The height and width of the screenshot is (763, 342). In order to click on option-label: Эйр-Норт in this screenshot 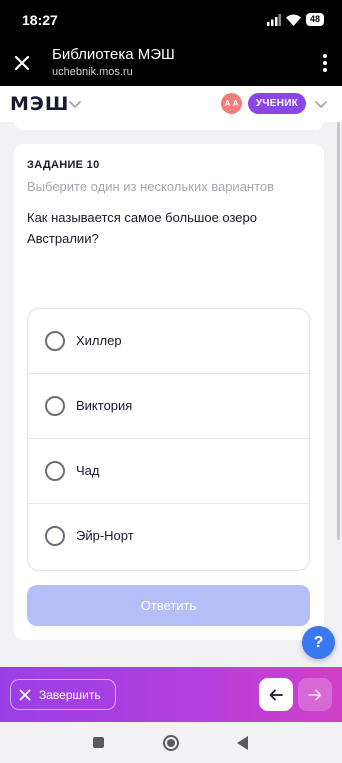, I will do `click(105, 535)`.